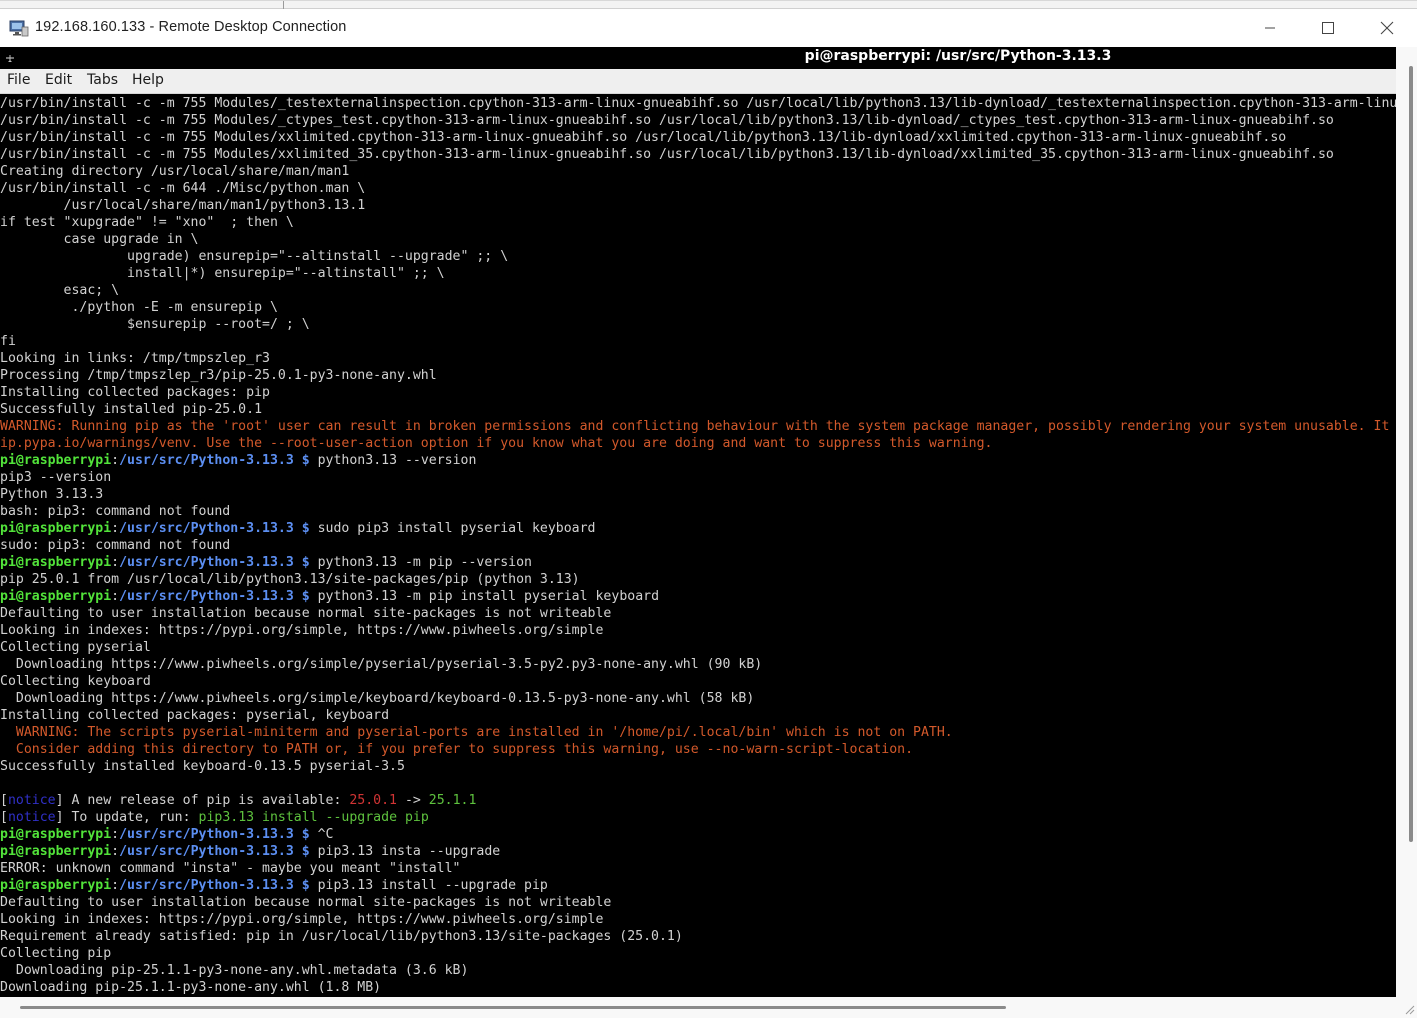 The image size is (1417, 1018). What do you see at coordinates (452, 800) in the screenshot?
I see `line-segment: 25.1.1` at bounding box center [452, 800].